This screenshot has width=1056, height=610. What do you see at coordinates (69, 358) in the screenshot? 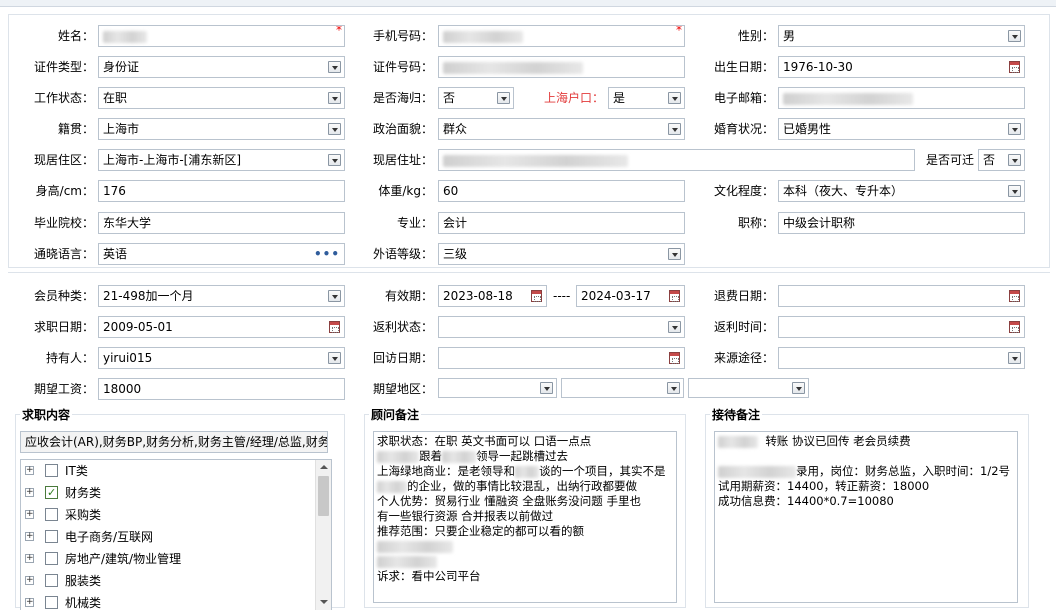
I see `holder-label: 持有人：` at bounding box center [69, 358].